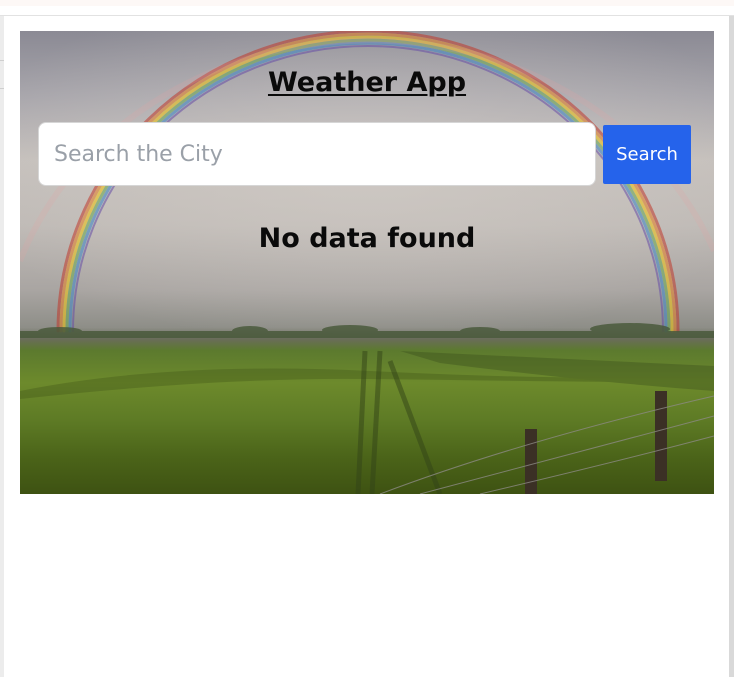 This screenshot has width=734, height=677. What do you see at coordinates (367, 11) in the screenshot?
I see `browser-toolbar` at bounding box center [367, 11].